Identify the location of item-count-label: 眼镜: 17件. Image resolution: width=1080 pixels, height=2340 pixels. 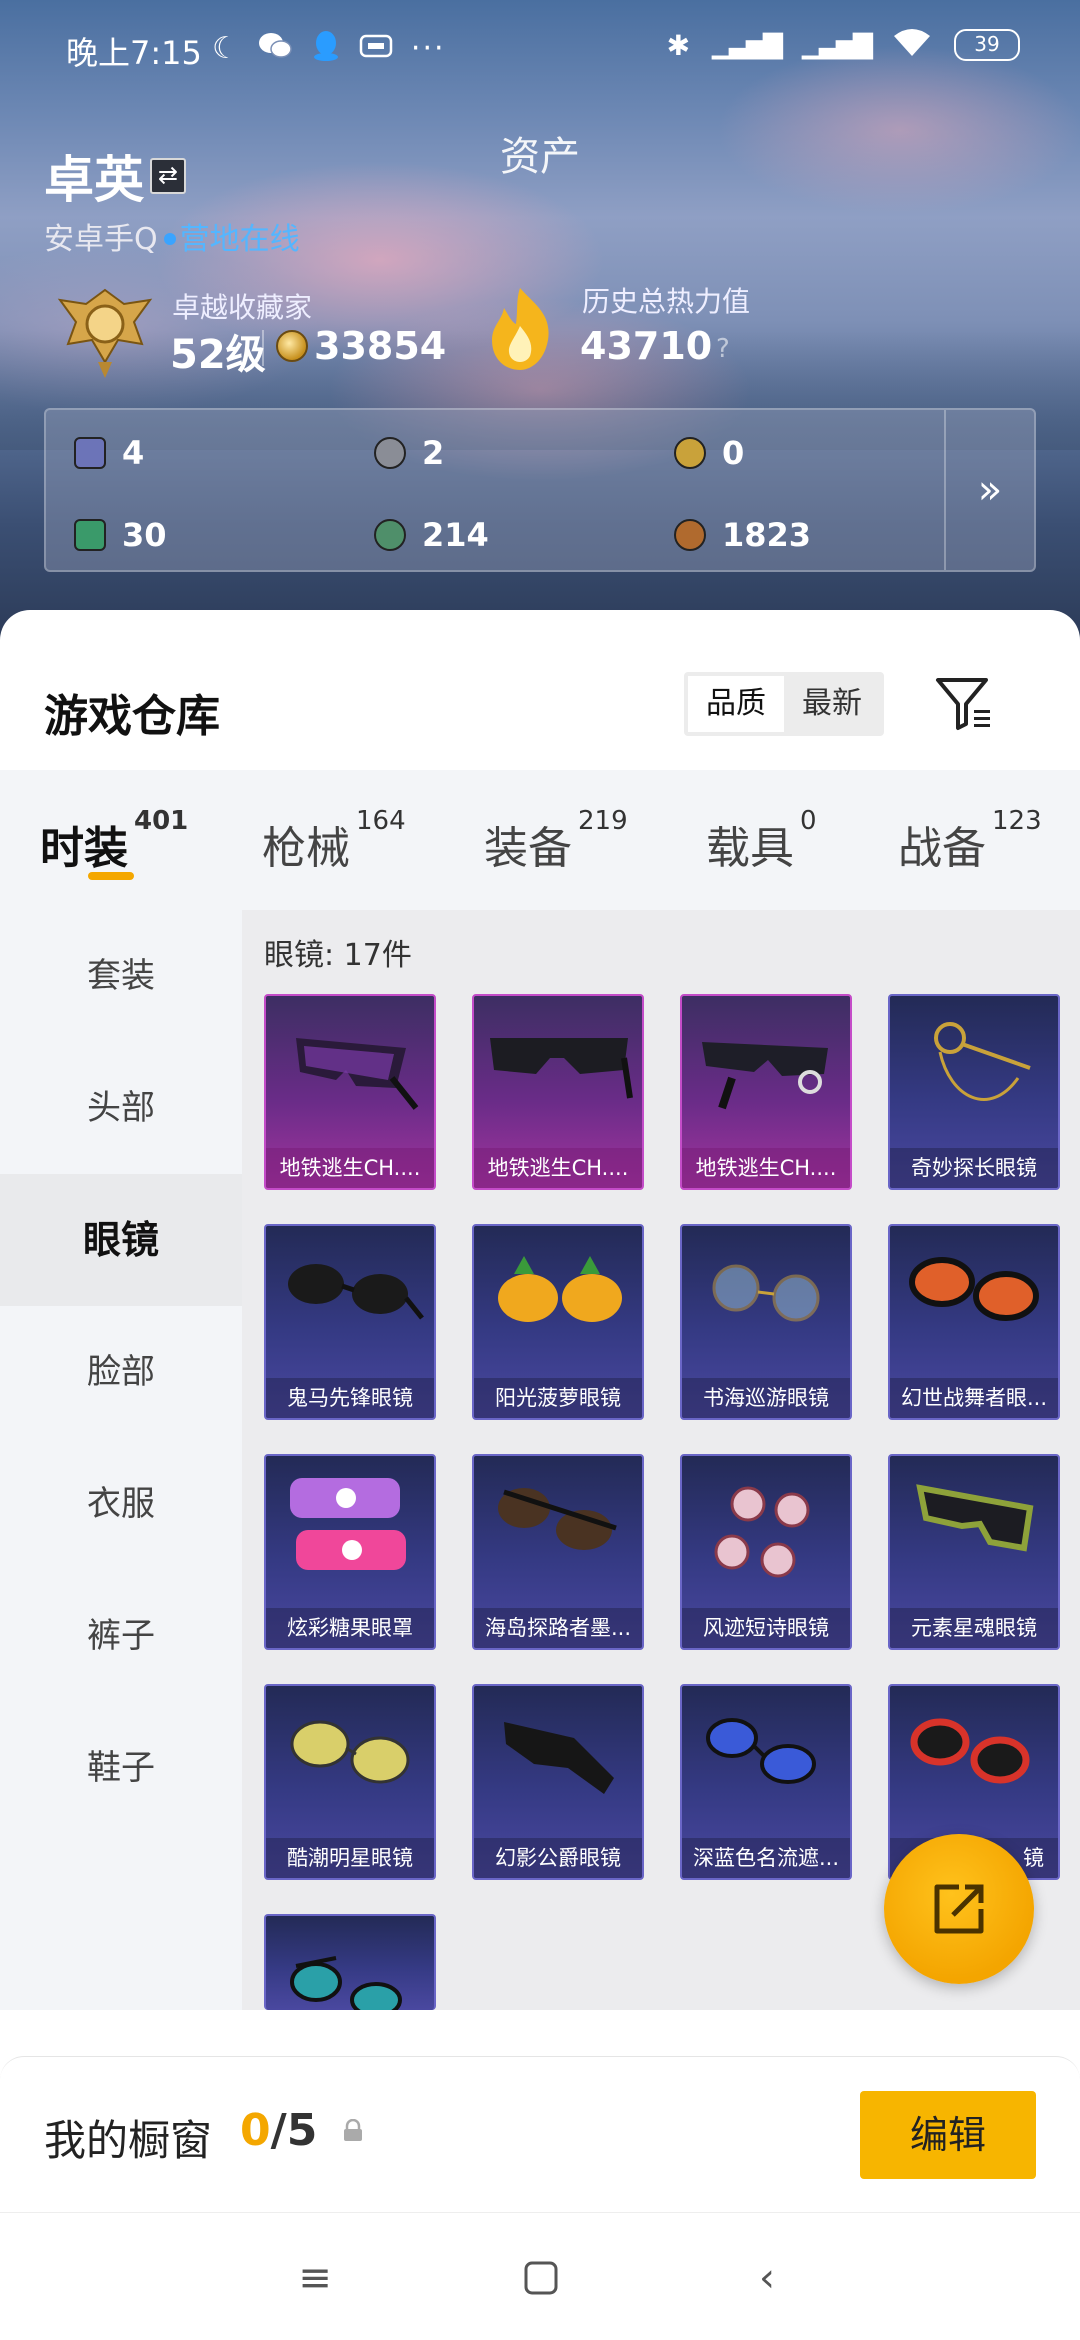
(338, 955).